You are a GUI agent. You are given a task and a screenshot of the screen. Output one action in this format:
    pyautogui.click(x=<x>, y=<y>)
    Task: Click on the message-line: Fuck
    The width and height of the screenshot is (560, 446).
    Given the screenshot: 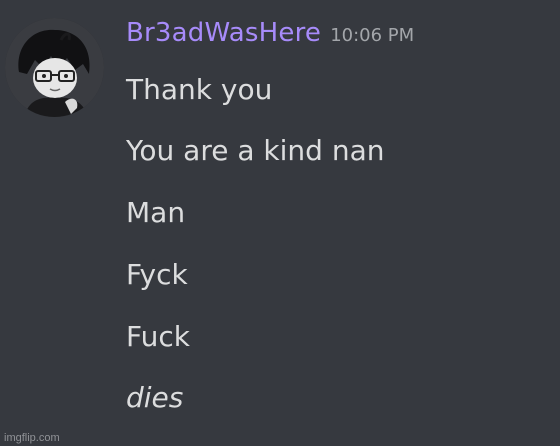 What is the action you would take?
    pyautogui.click(x=158, y=336)
    